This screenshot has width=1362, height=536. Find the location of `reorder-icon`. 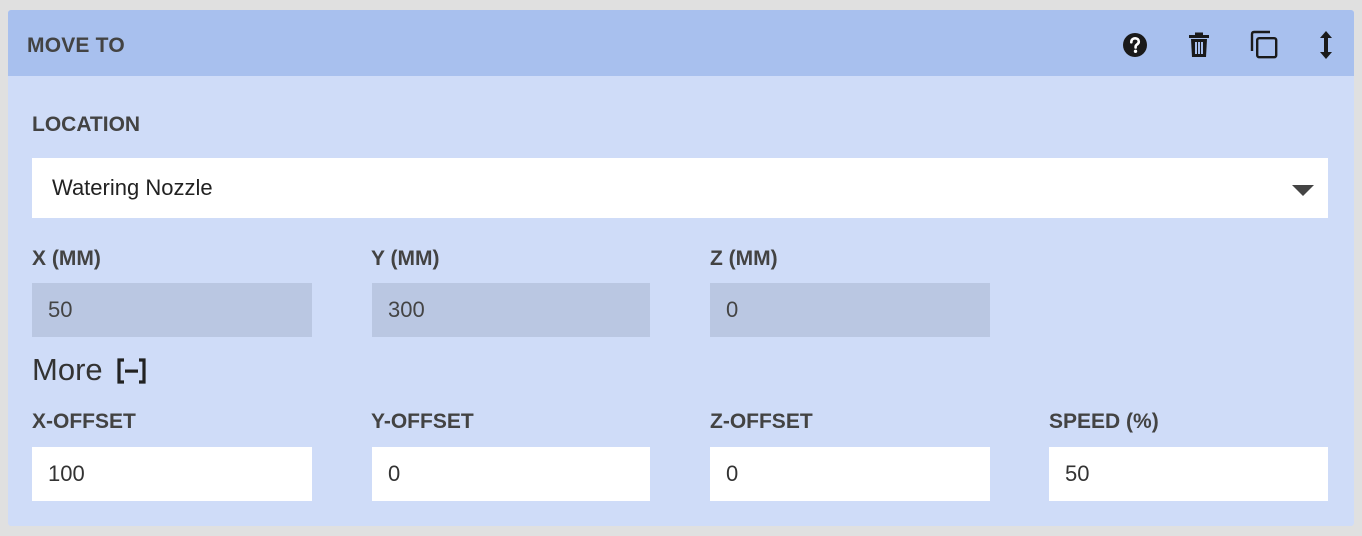

reorder-icon is located at coordinates (1326, 45).